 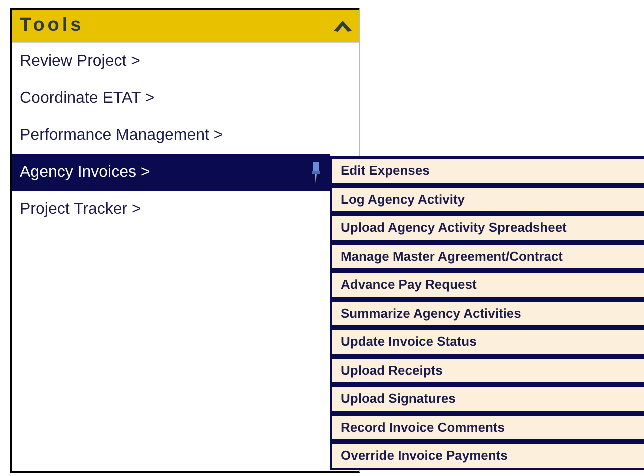 I want to click on caret-up-icon, so click(x=343, y=26).